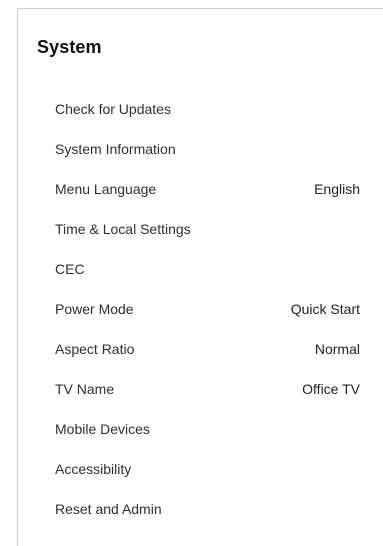  What do you see at coordinates (200, 229) in the screenshot?
I see `menu-item-time-local-settings: Time & Local Settings` at bounding box center [200, 229].